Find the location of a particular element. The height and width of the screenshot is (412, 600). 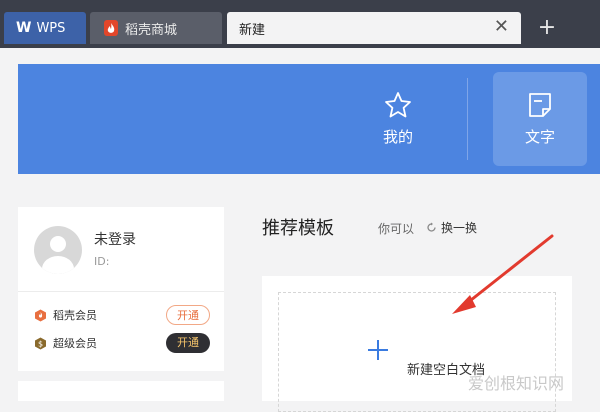

watermark: 爱创根知识网 is located at coordinates (516, 383).